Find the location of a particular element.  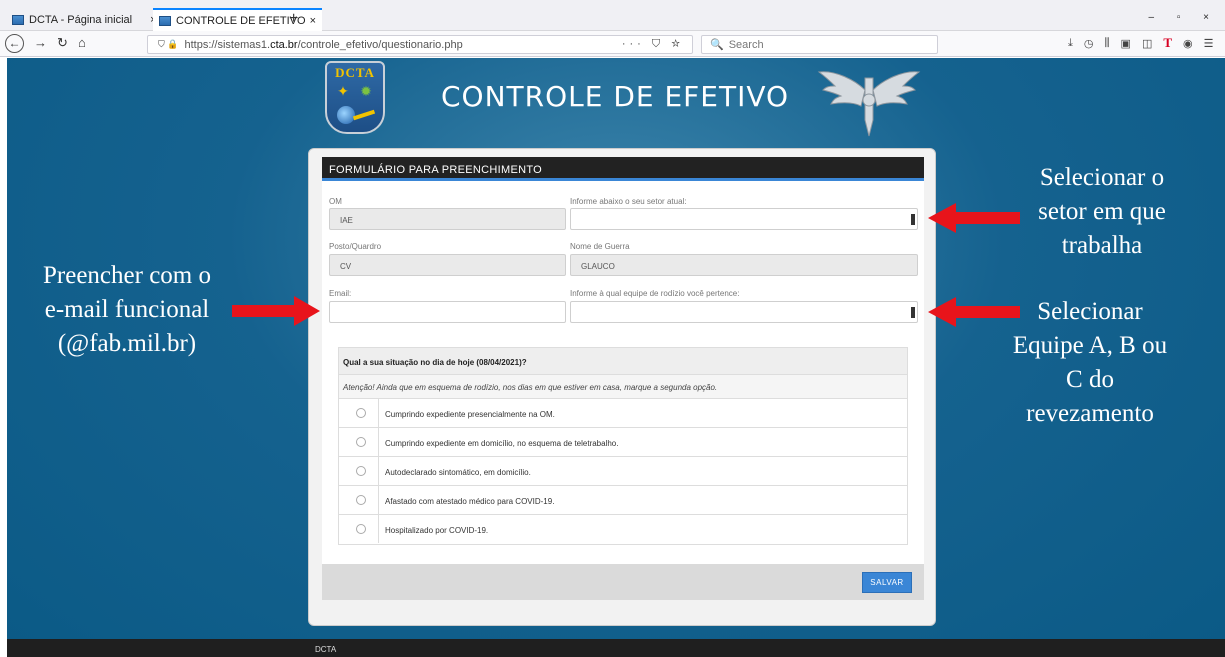

search-icon: 🔍 is located at coordinates (717, 45).